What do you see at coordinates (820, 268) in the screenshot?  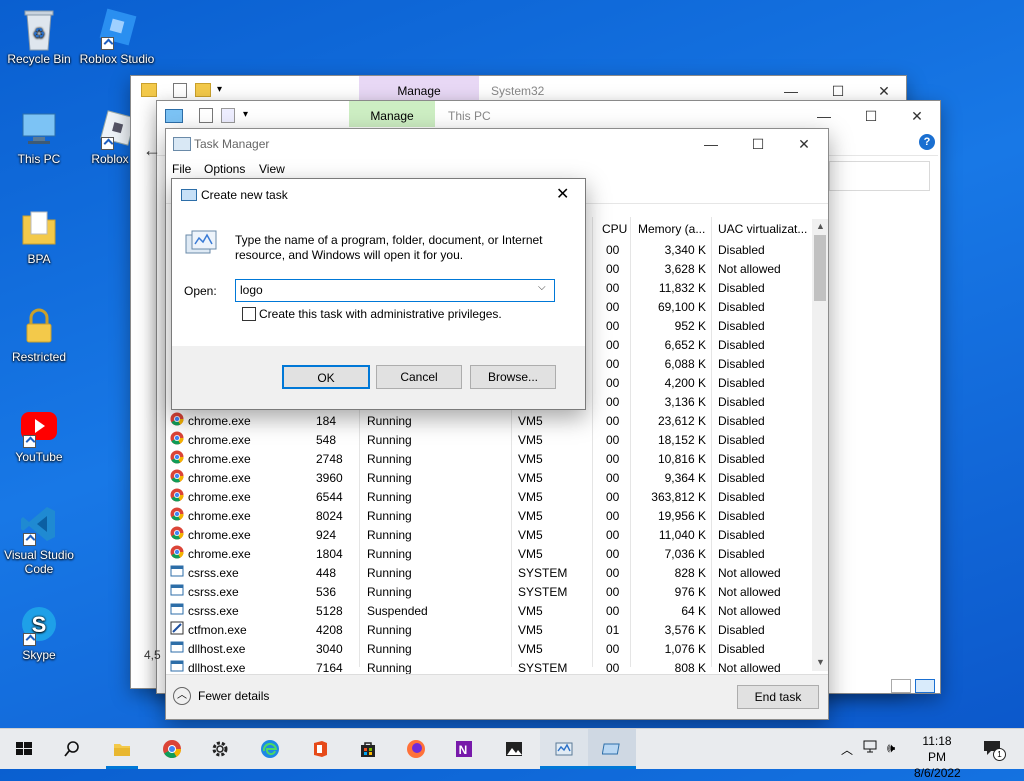 I see `scrollbar-thumb` at bounding box center [820, 268].